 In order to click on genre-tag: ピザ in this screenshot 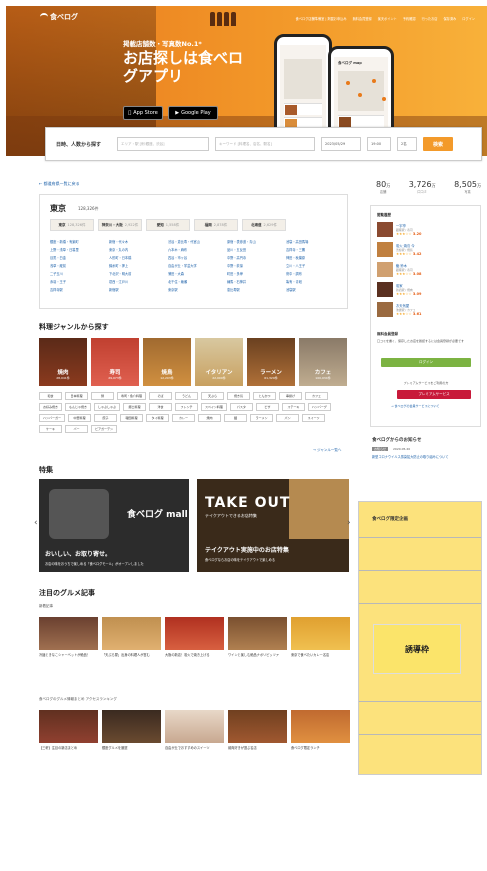, I will do `click(267, 407)`.